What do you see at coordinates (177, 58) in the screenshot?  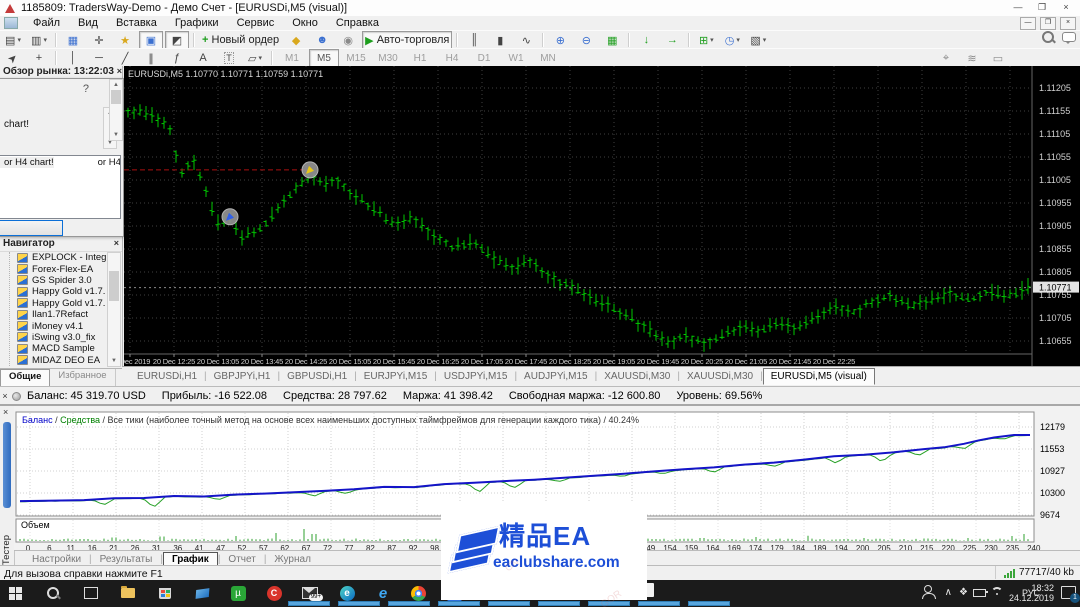 I see `fibonacci-button: ƒ` at bounding box center [177, 58].